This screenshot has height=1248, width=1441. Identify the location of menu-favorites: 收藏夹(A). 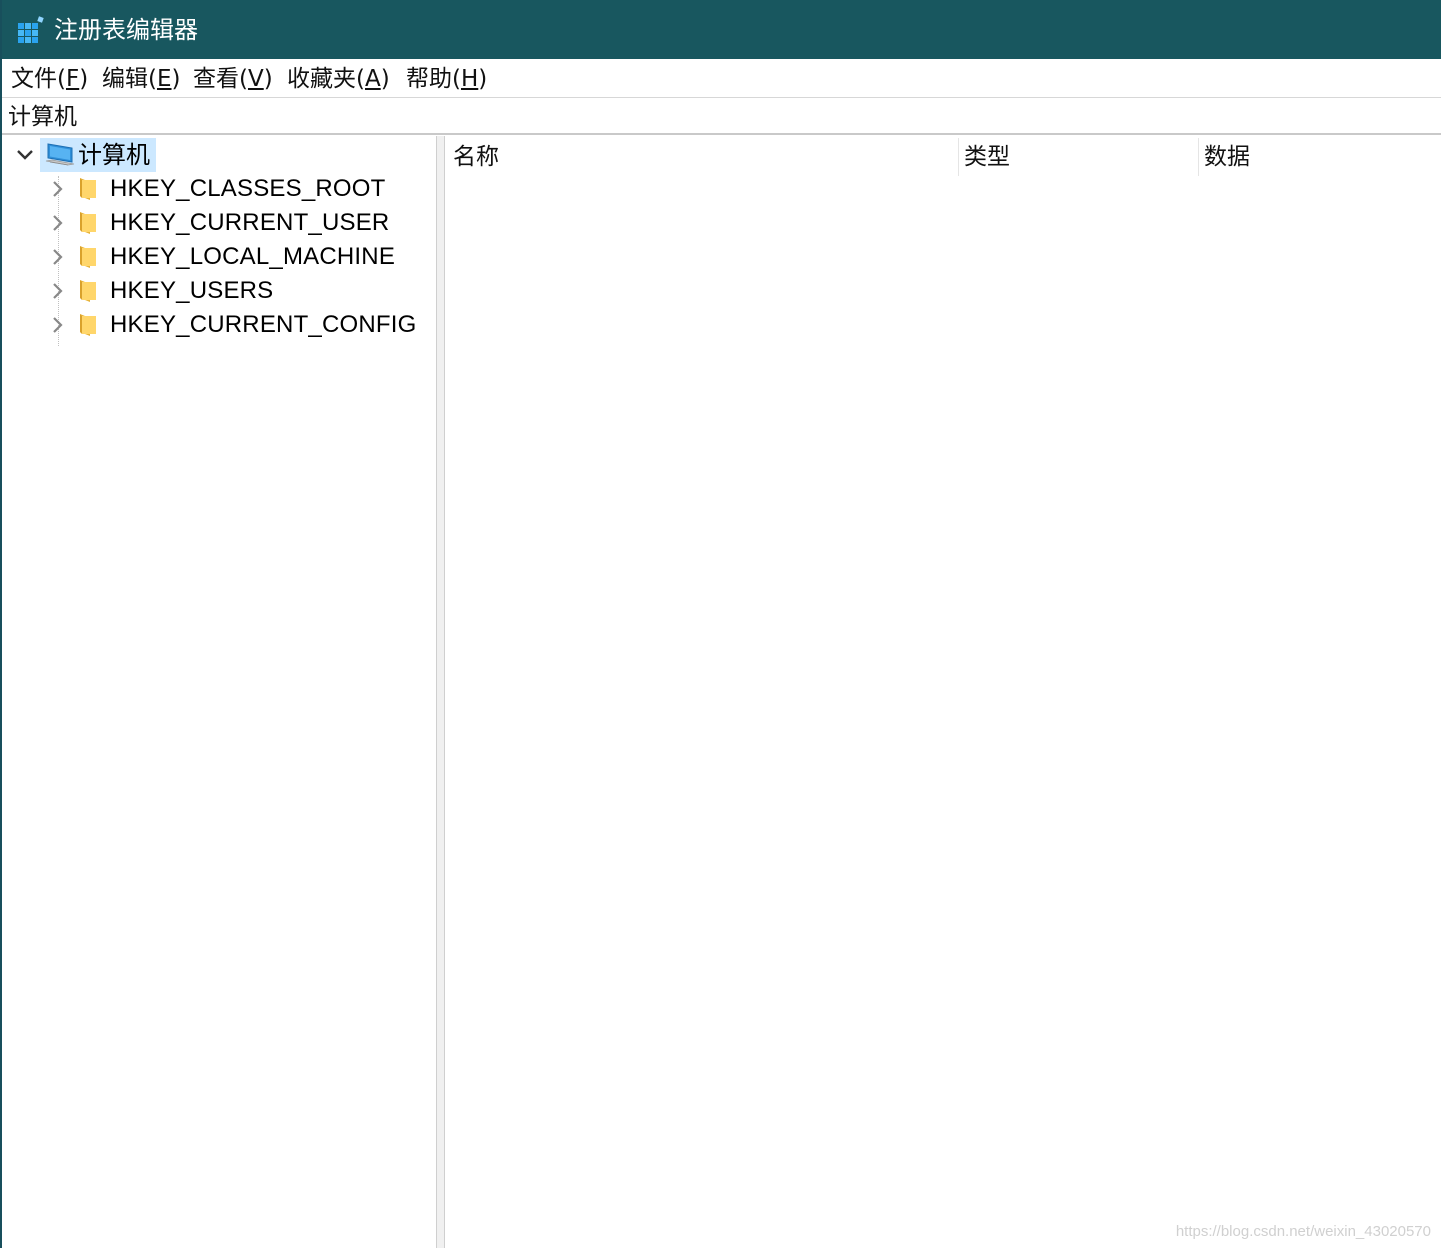
(338, 79).